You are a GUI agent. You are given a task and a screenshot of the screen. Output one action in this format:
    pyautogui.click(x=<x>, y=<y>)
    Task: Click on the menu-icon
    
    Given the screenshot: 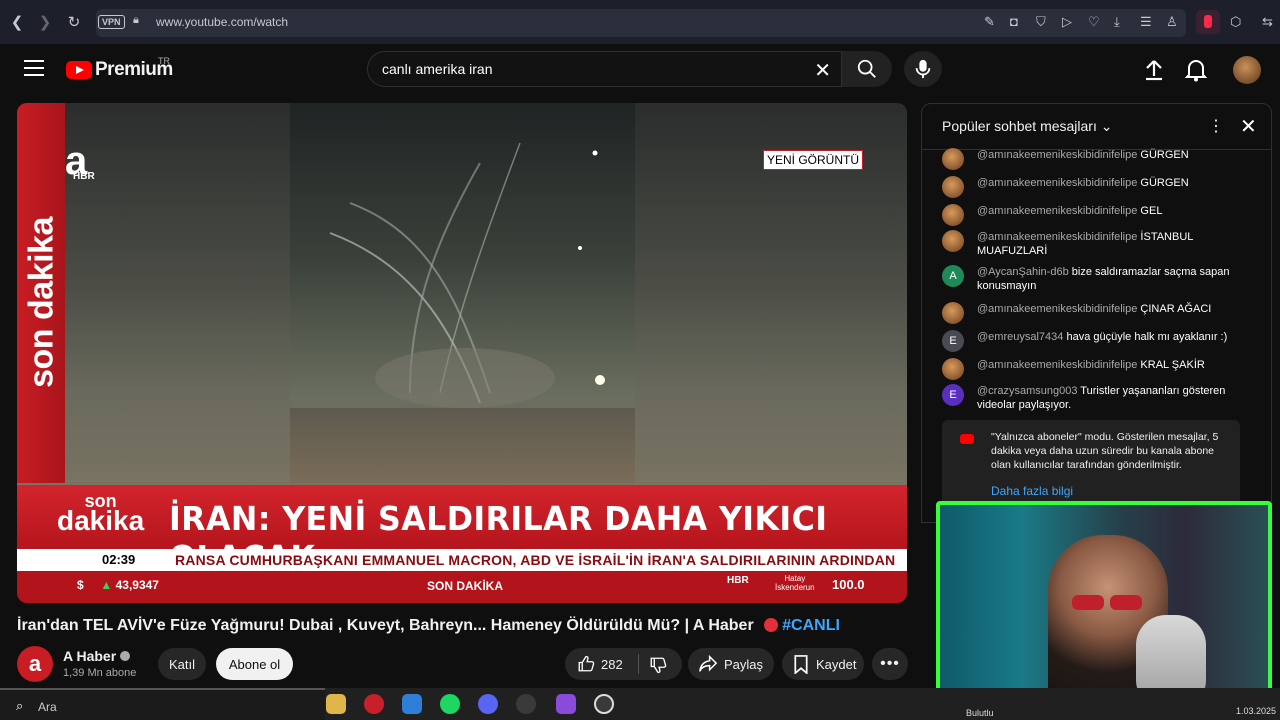 What is the action you would take?
    pyautogui.click(x=34, y=68)
    